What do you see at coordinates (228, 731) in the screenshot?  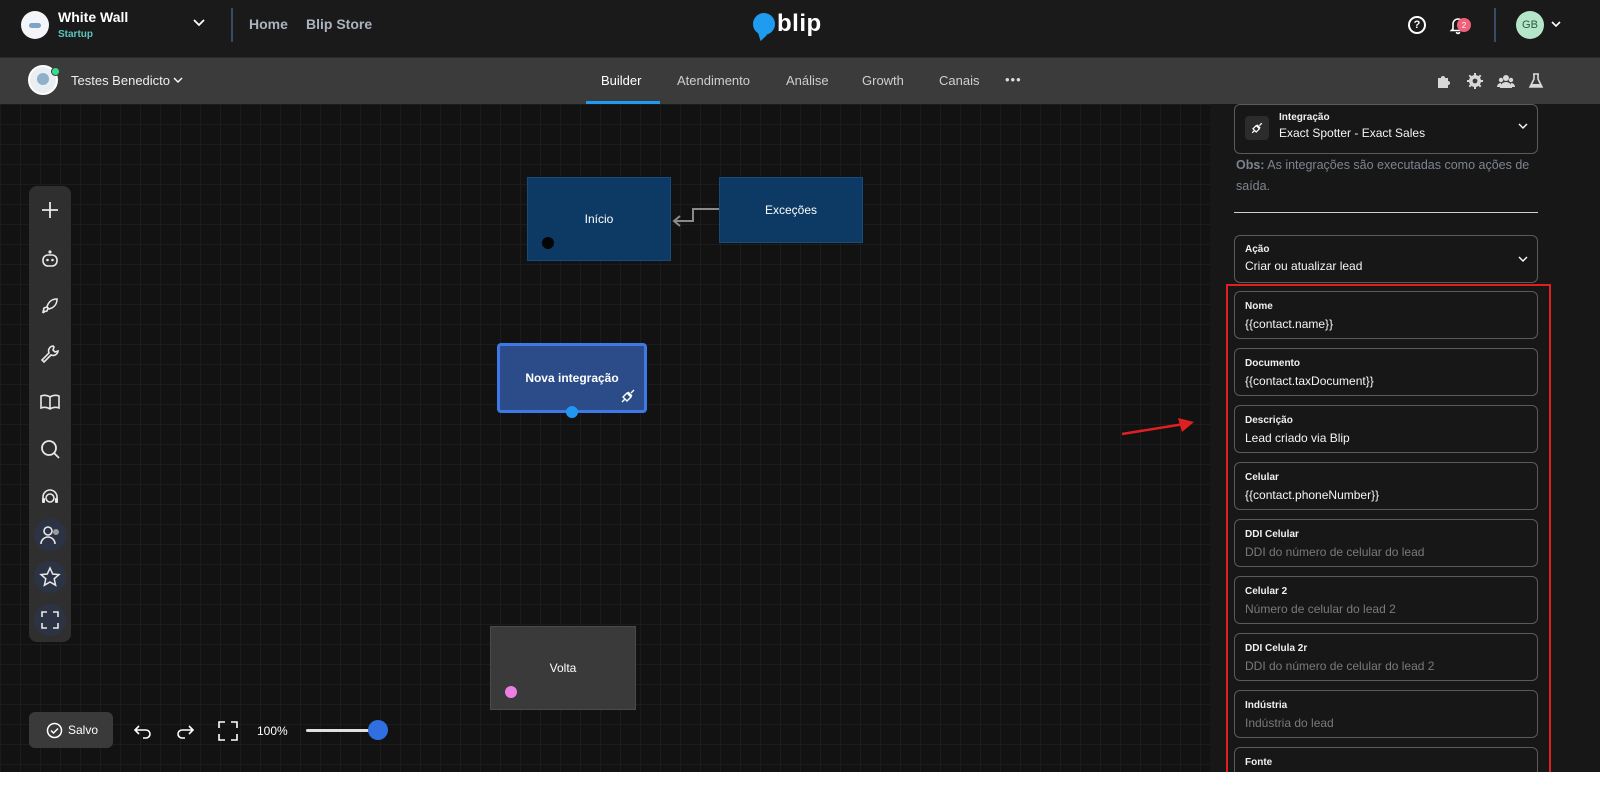 I see `fit-screen-icon` at bounding box center [228, 731].